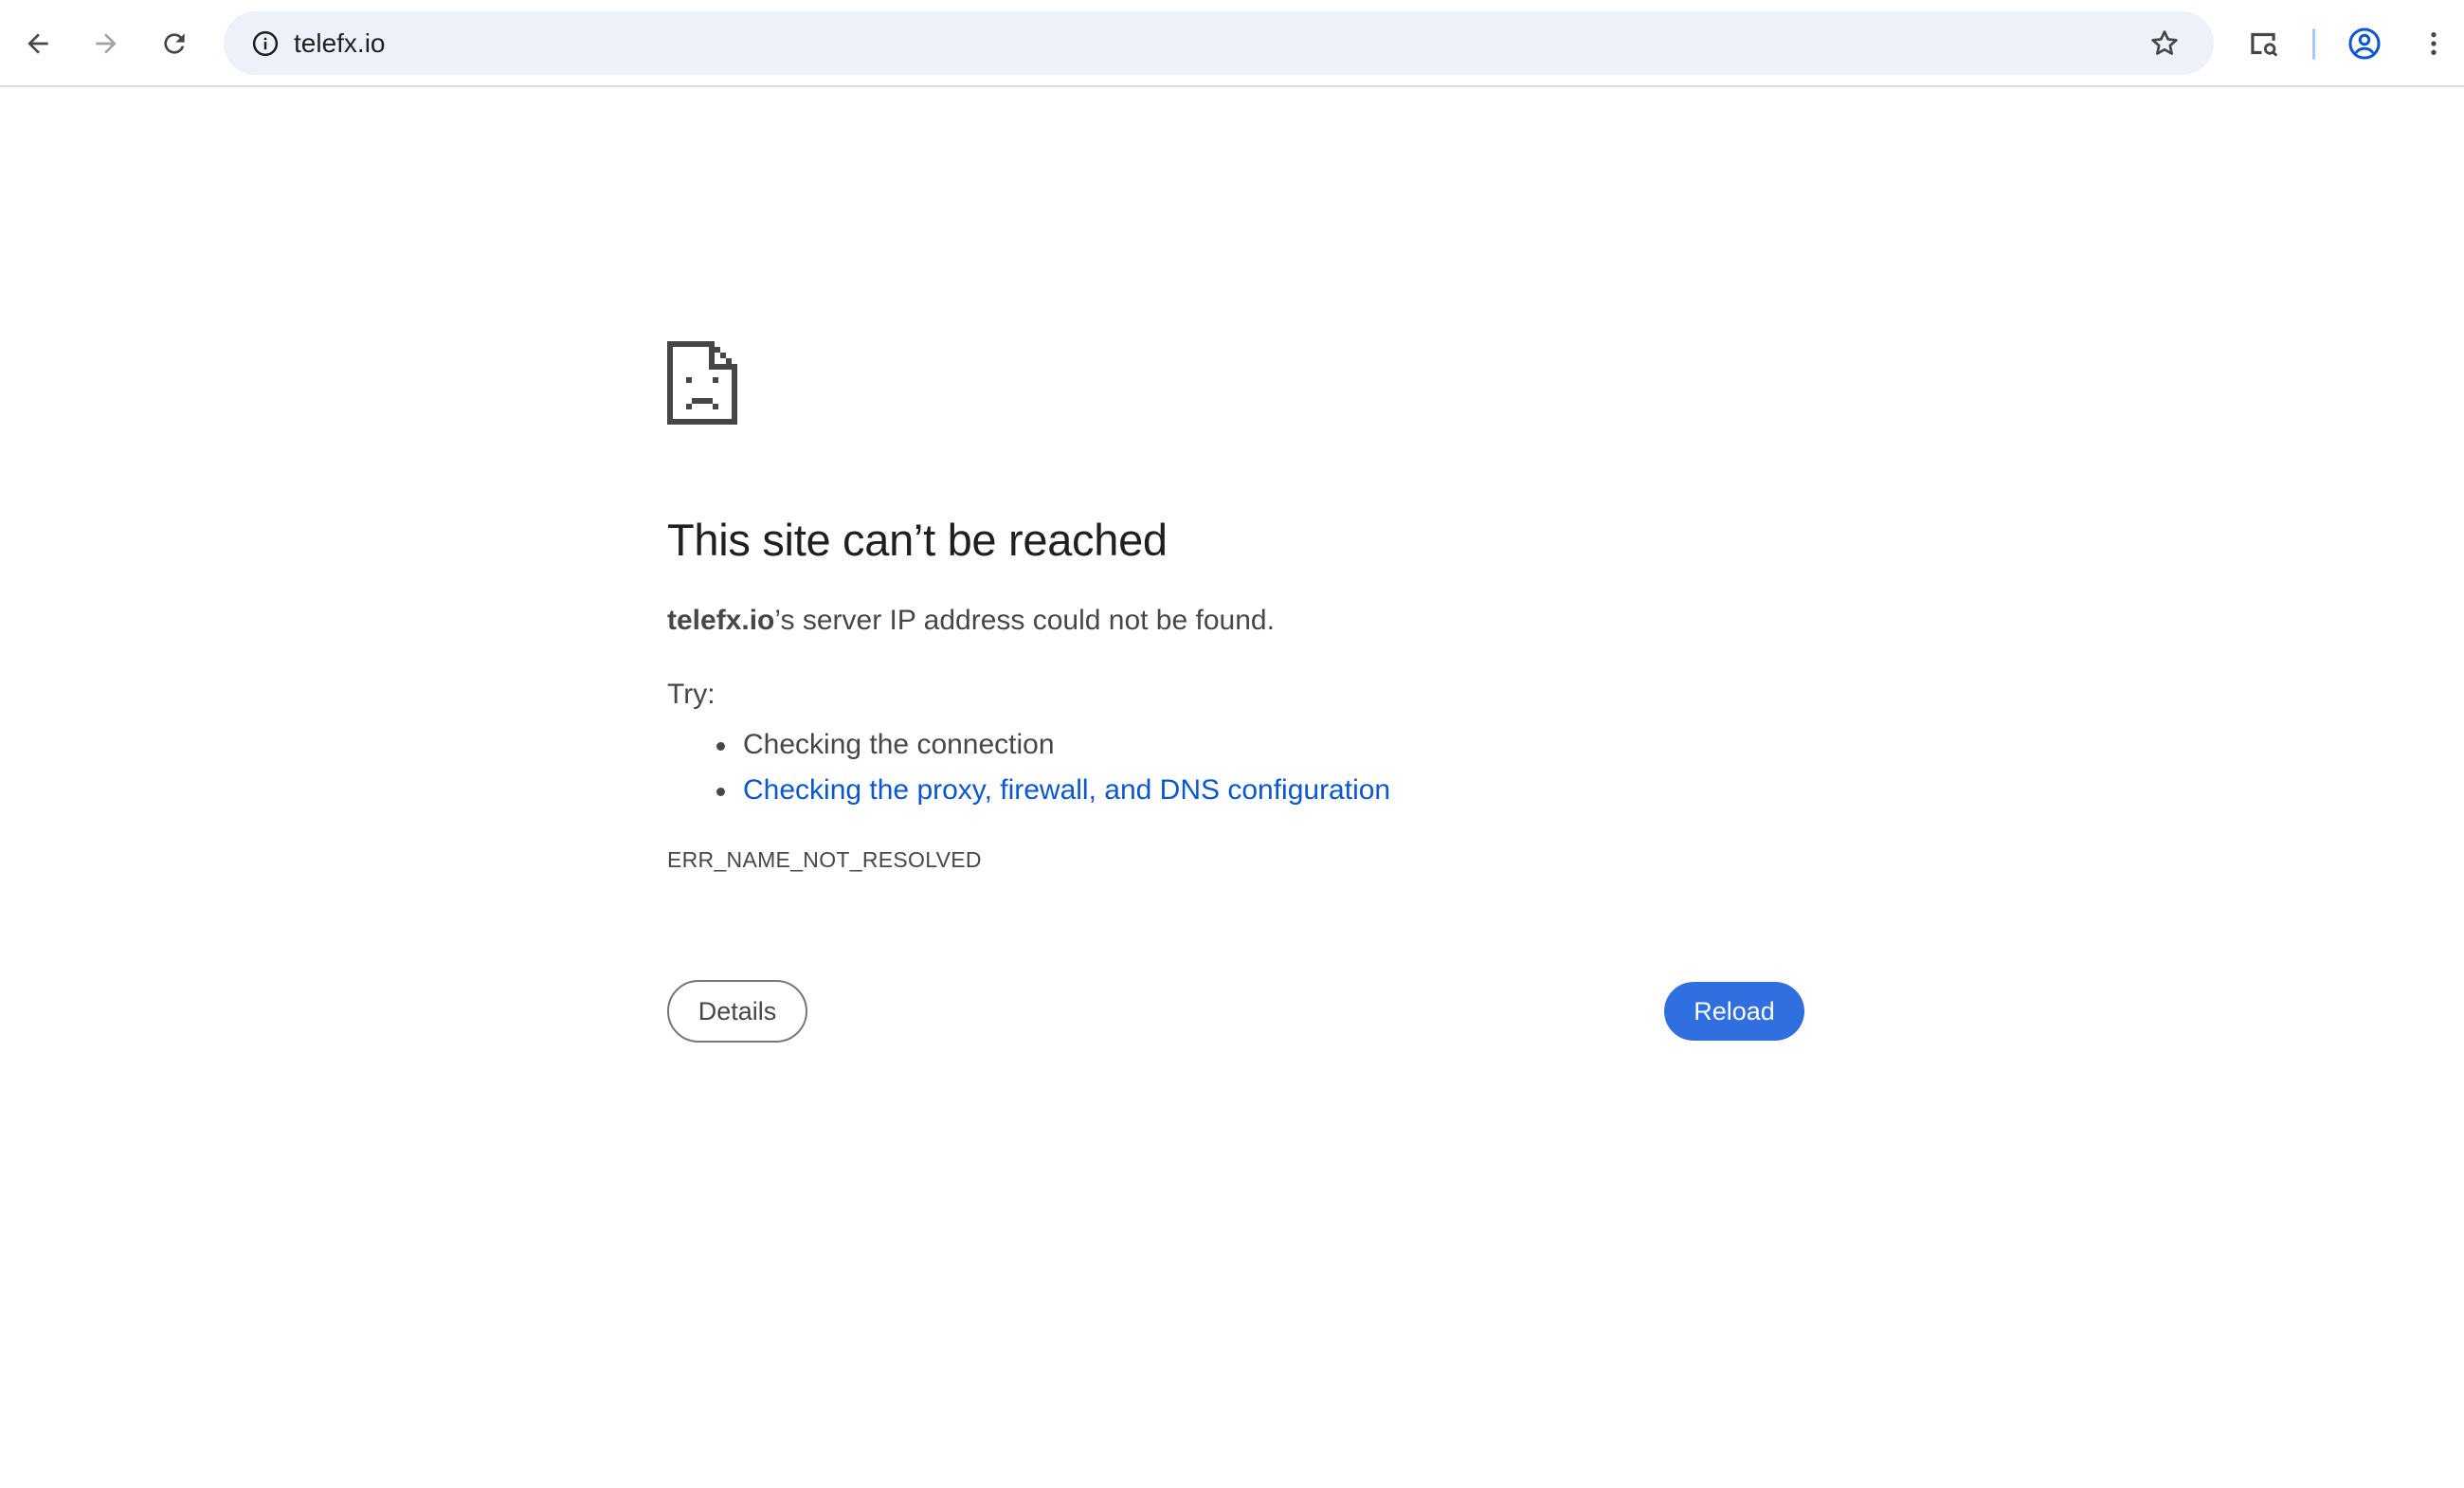 This screenshot has height=1488, width=2464. I want to click on tab-search-icon, so click(2264, 44).